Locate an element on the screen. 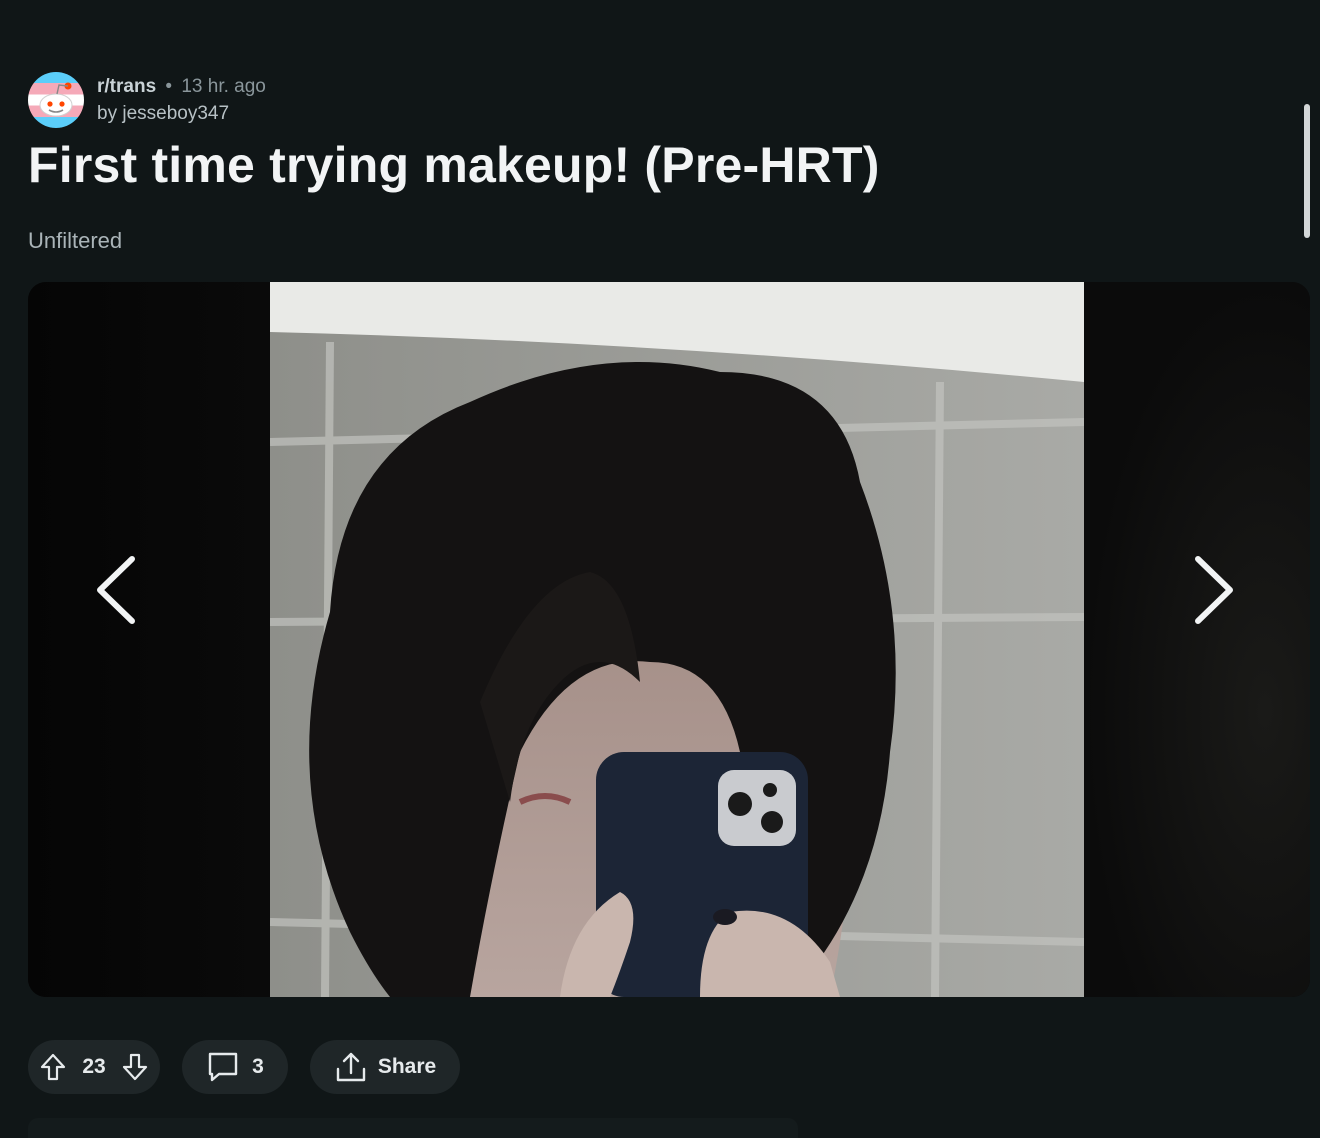  vote-control: 23 is located at coordinates (94, 1067).